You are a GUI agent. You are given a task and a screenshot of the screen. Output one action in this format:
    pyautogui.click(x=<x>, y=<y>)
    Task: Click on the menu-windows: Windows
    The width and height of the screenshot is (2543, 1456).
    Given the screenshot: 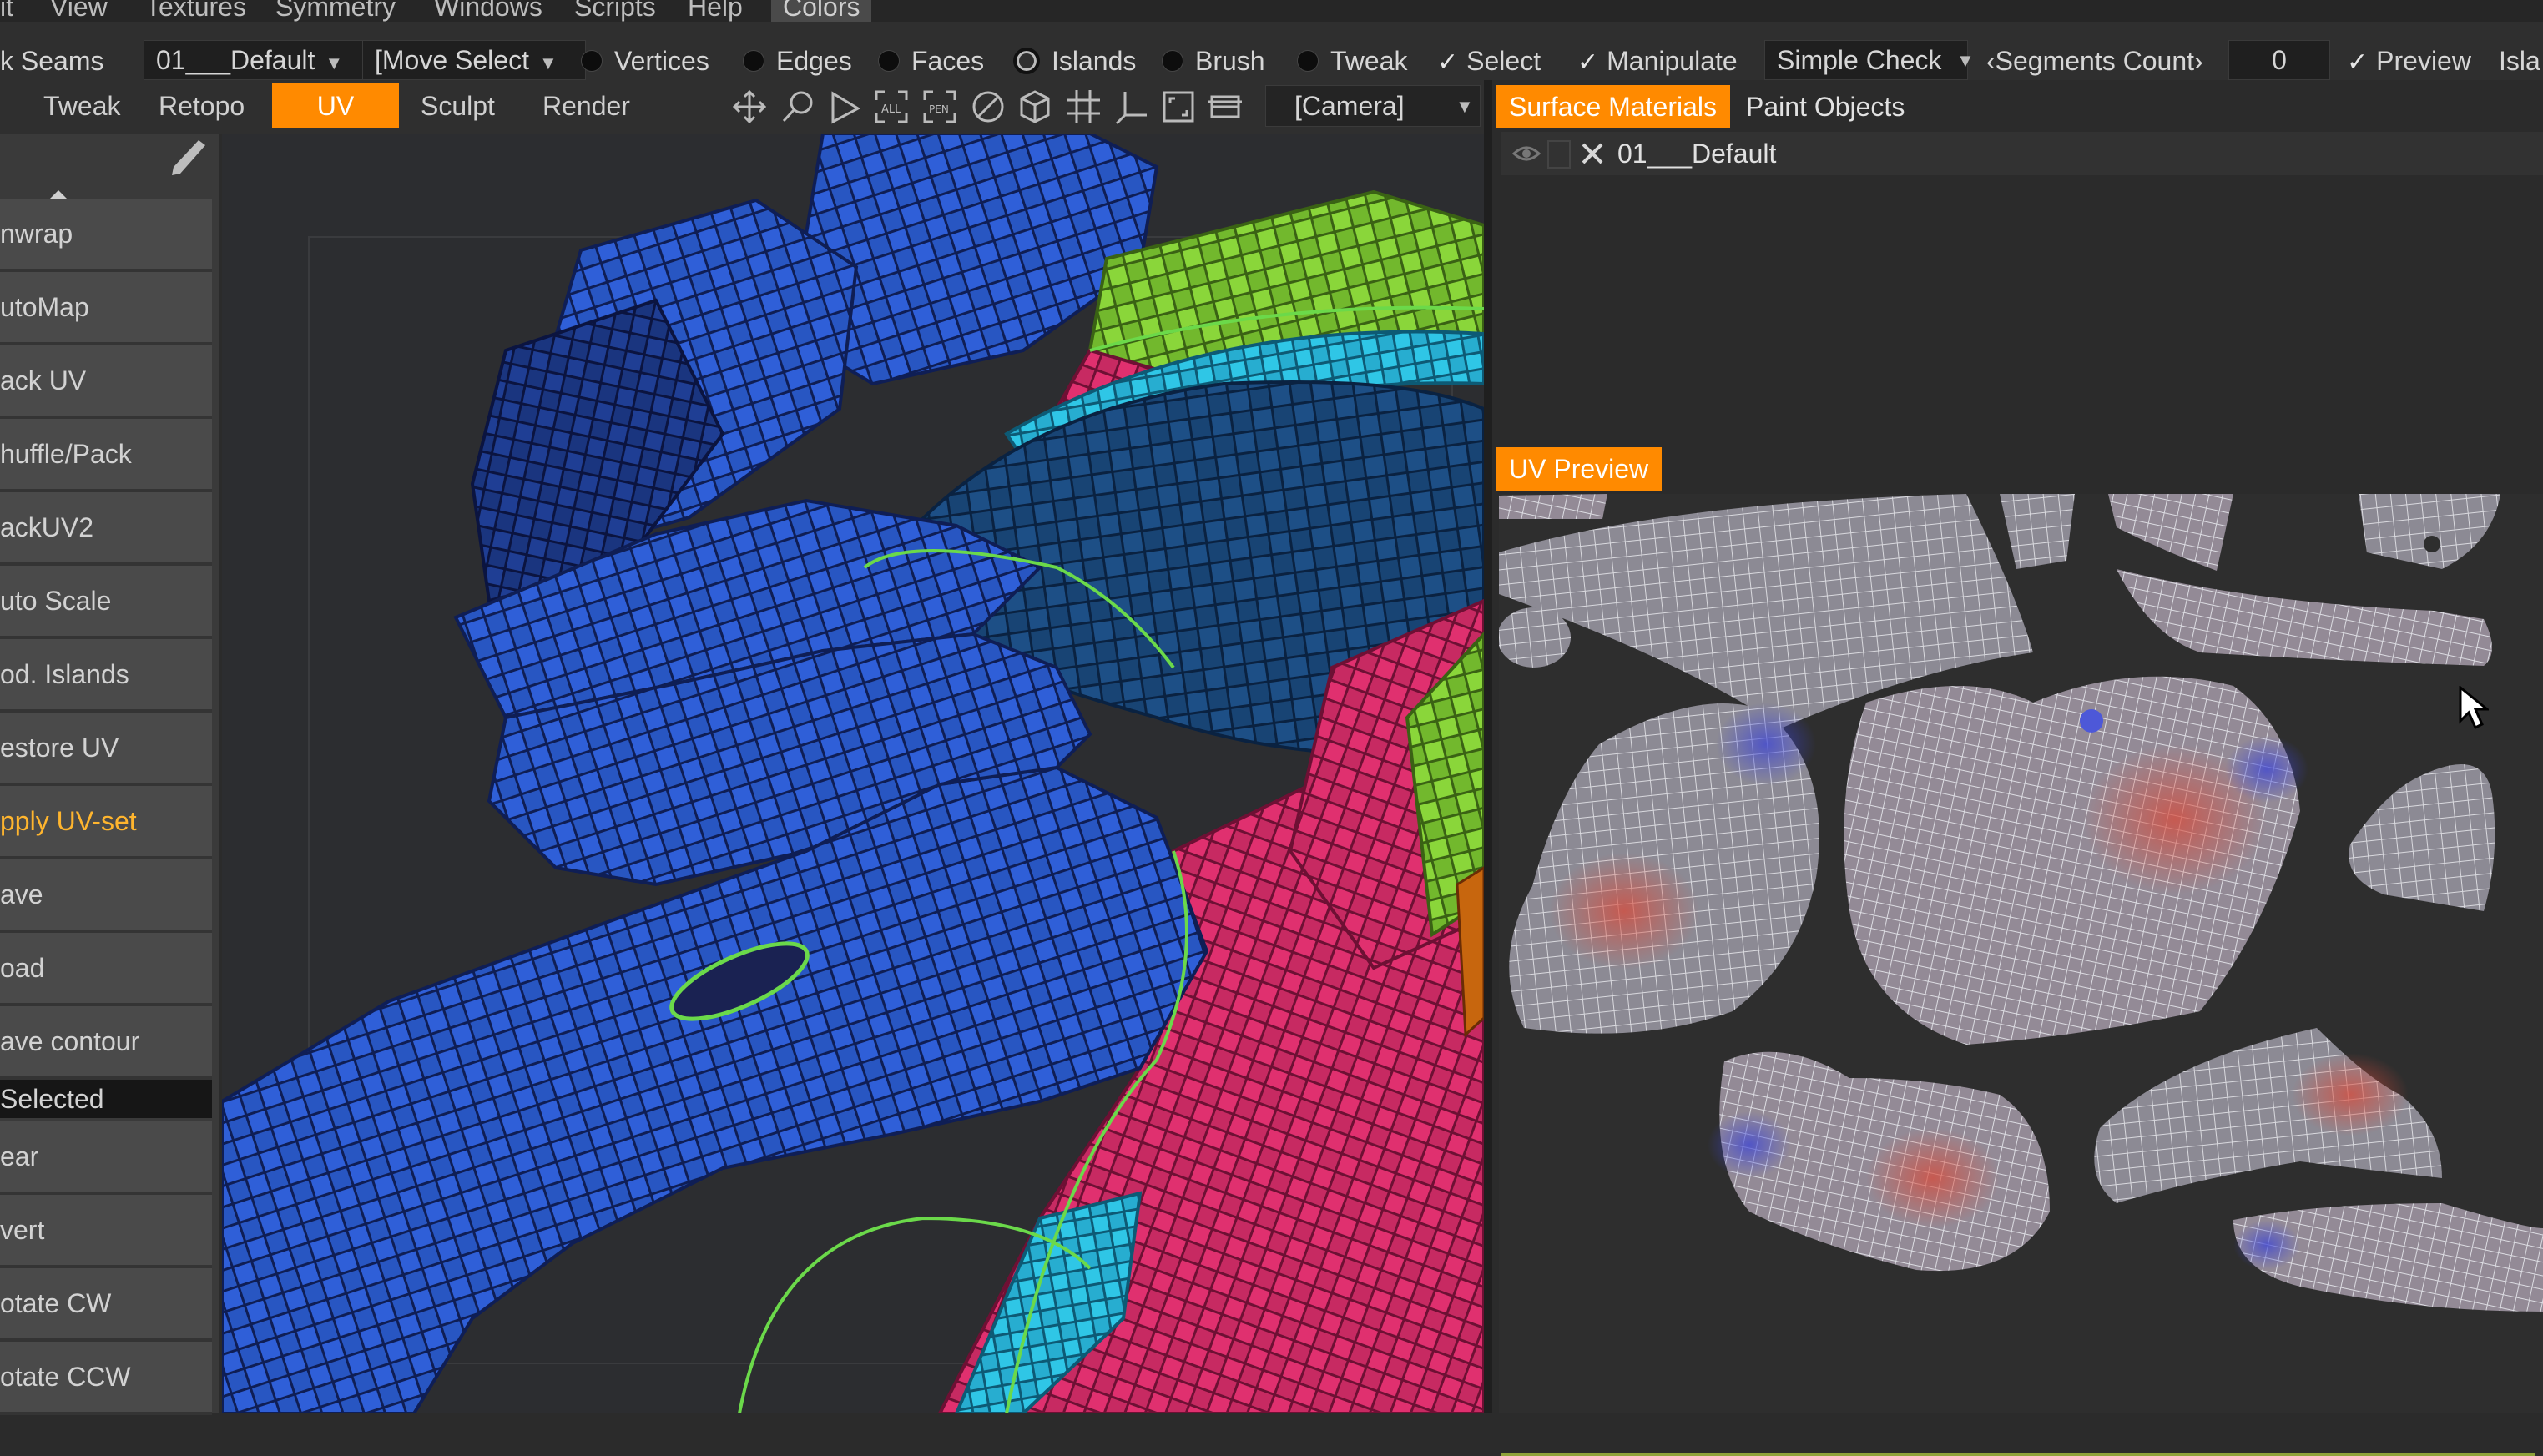 What is the action you would take?
    pyautogui.click(x=488, y=11)
    